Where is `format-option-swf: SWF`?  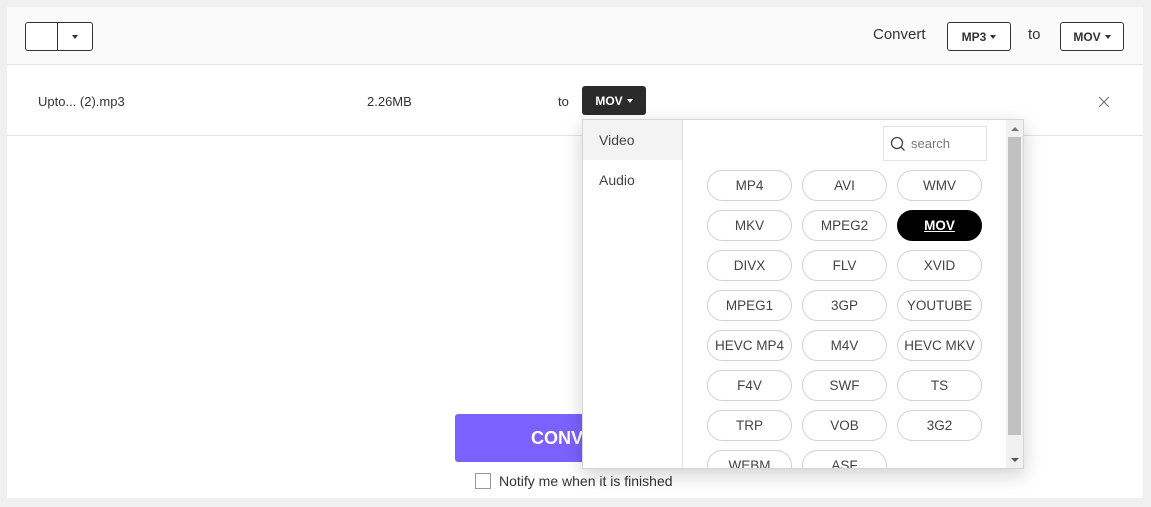
format-option-swf: SWF is located at coordinates (844, 385).